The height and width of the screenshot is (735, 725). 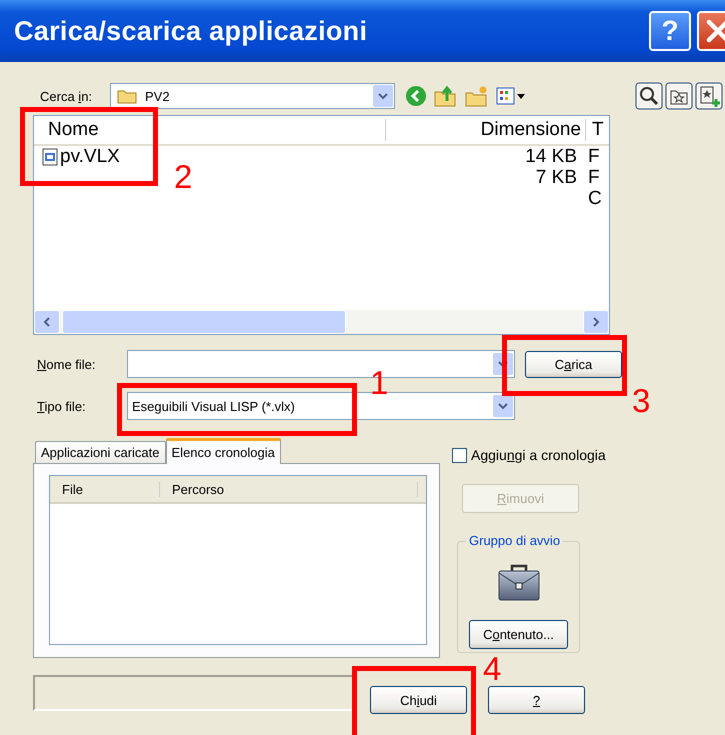 What do you see at coordinates (416, 96) in the screenshot?
I see `back-icon` at bounding box center [416, 96].